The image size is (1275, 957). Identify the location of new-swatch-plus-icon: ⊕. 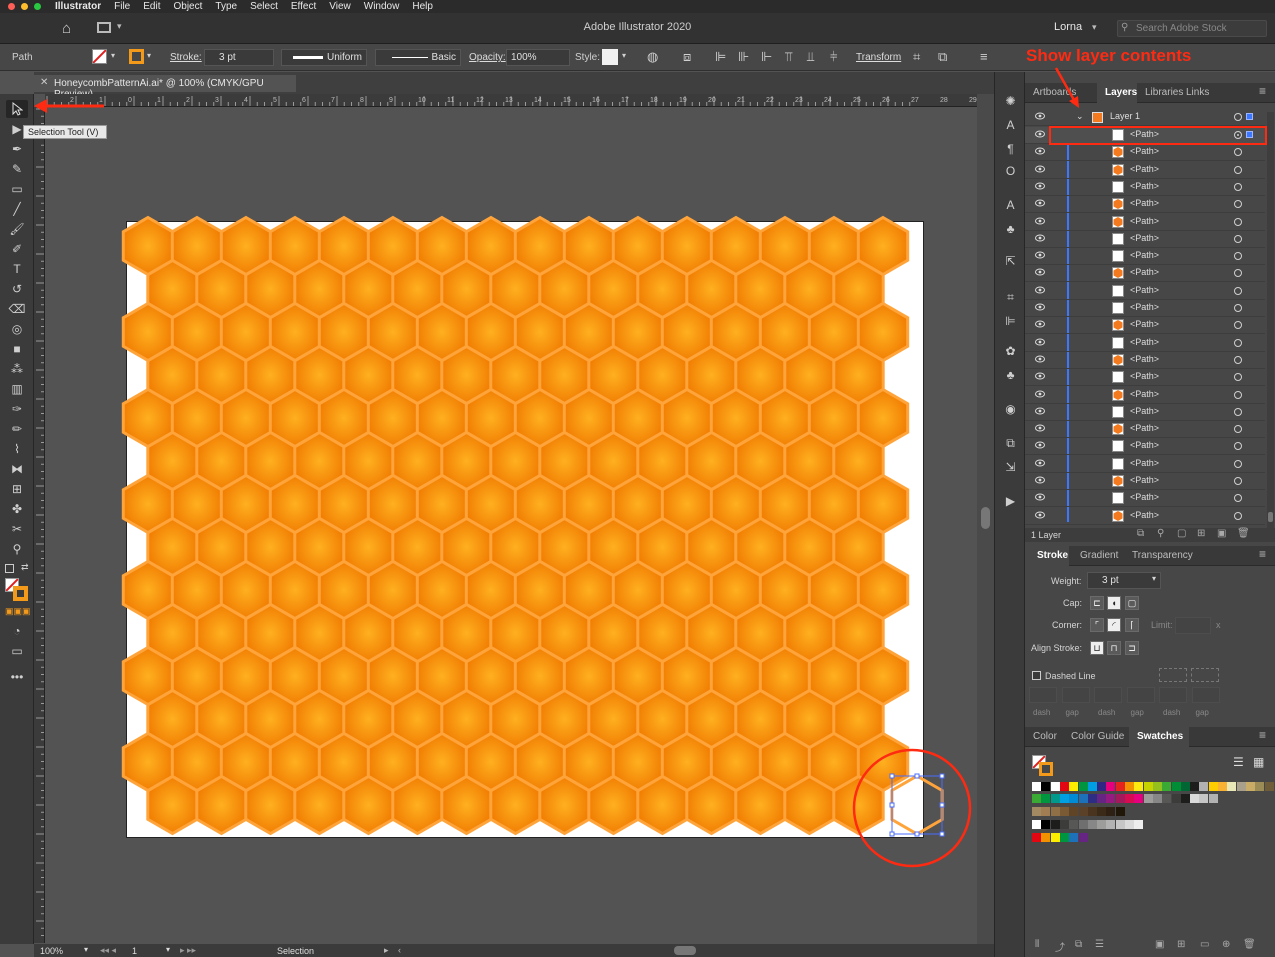
(1226, 944).